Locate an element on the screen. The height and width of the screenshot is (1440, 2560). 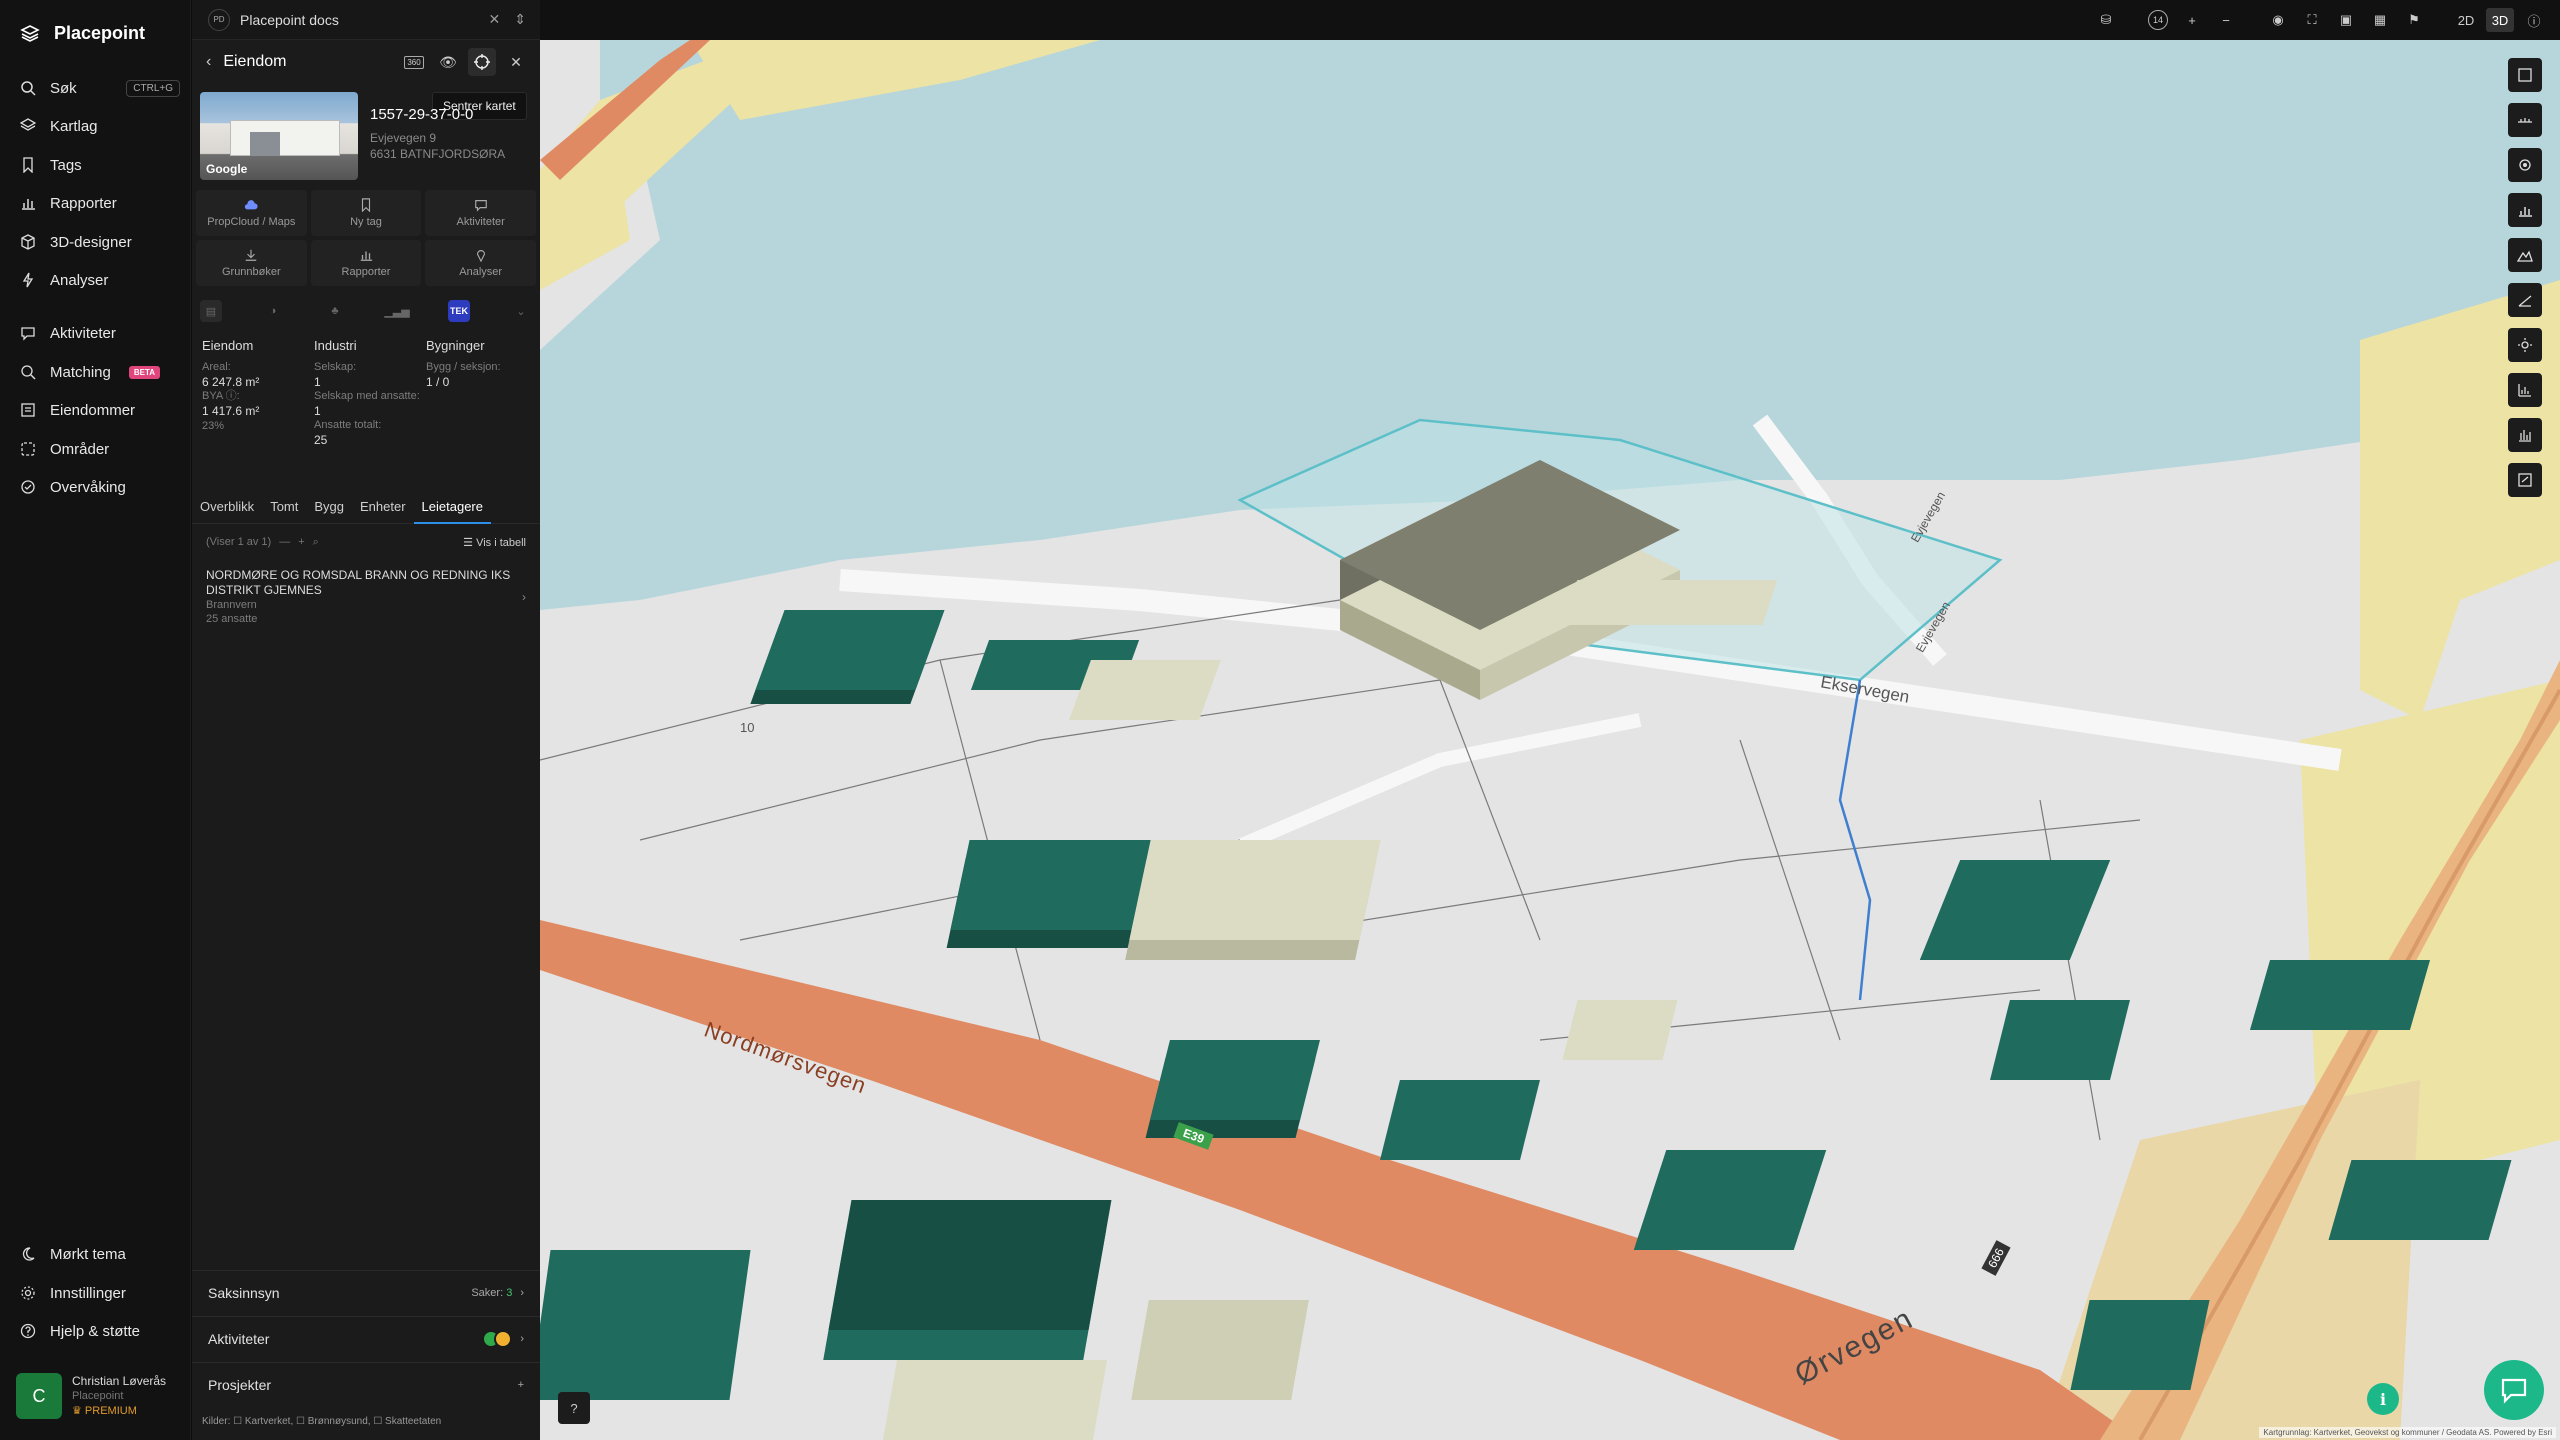
panel-tab: PD Placepoint docs ✕ ⇕ is located at coordinates (366, 20).